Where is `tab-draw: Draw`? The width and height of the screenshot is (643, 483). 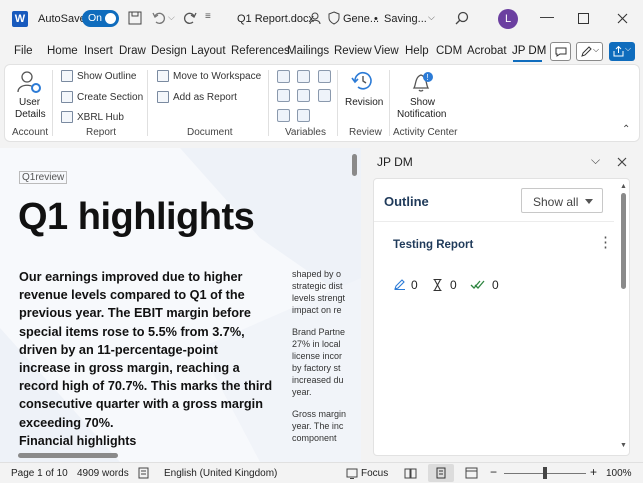
tab-draw: Draw is located at coordinates (132, 51).